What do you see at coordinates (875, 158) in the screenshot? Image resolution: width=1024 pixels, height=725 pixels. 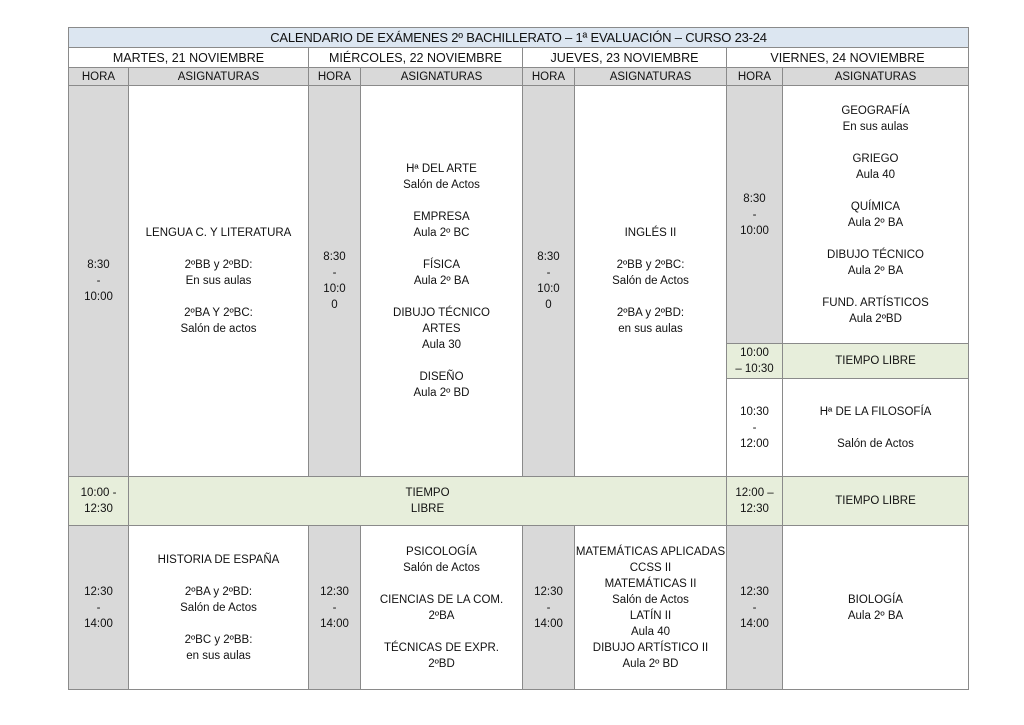 I see `cell-line: GRIEGO` at bounding box center [875, 158].